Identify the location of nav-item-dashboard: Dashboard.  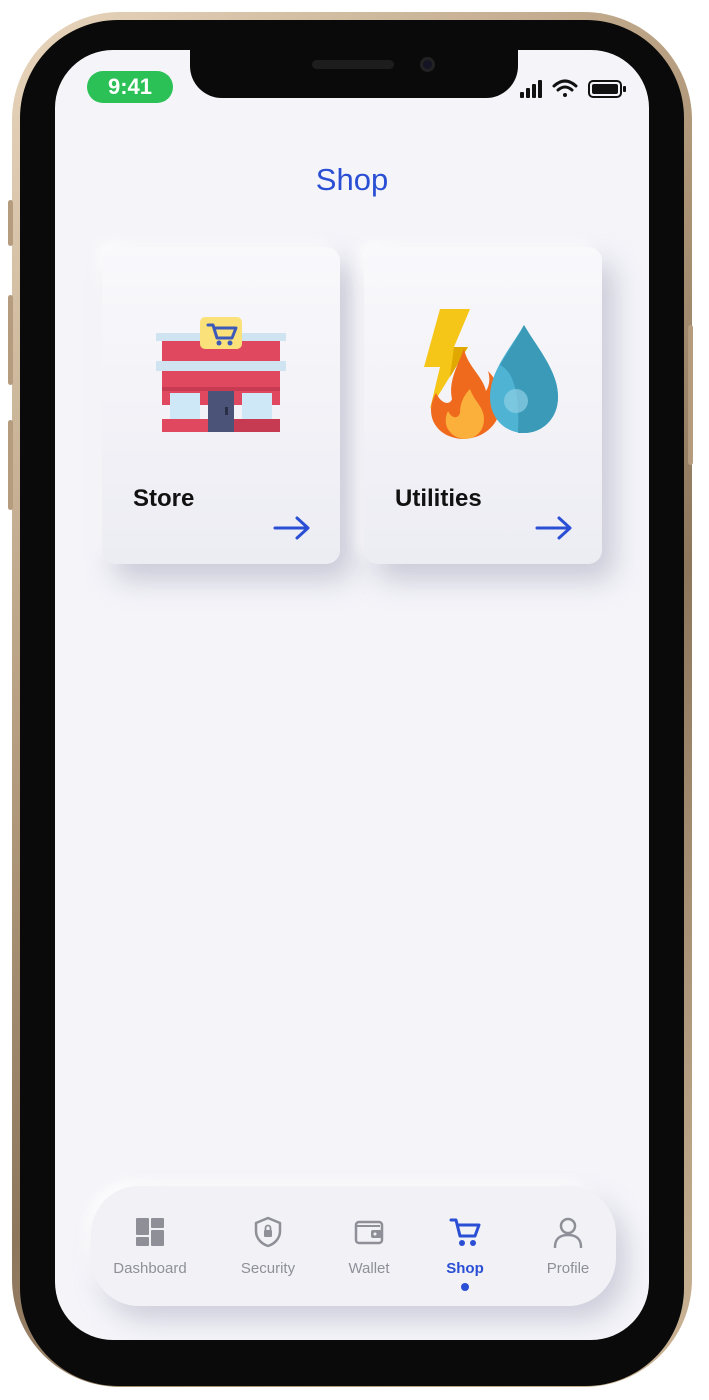
(150, 1246).